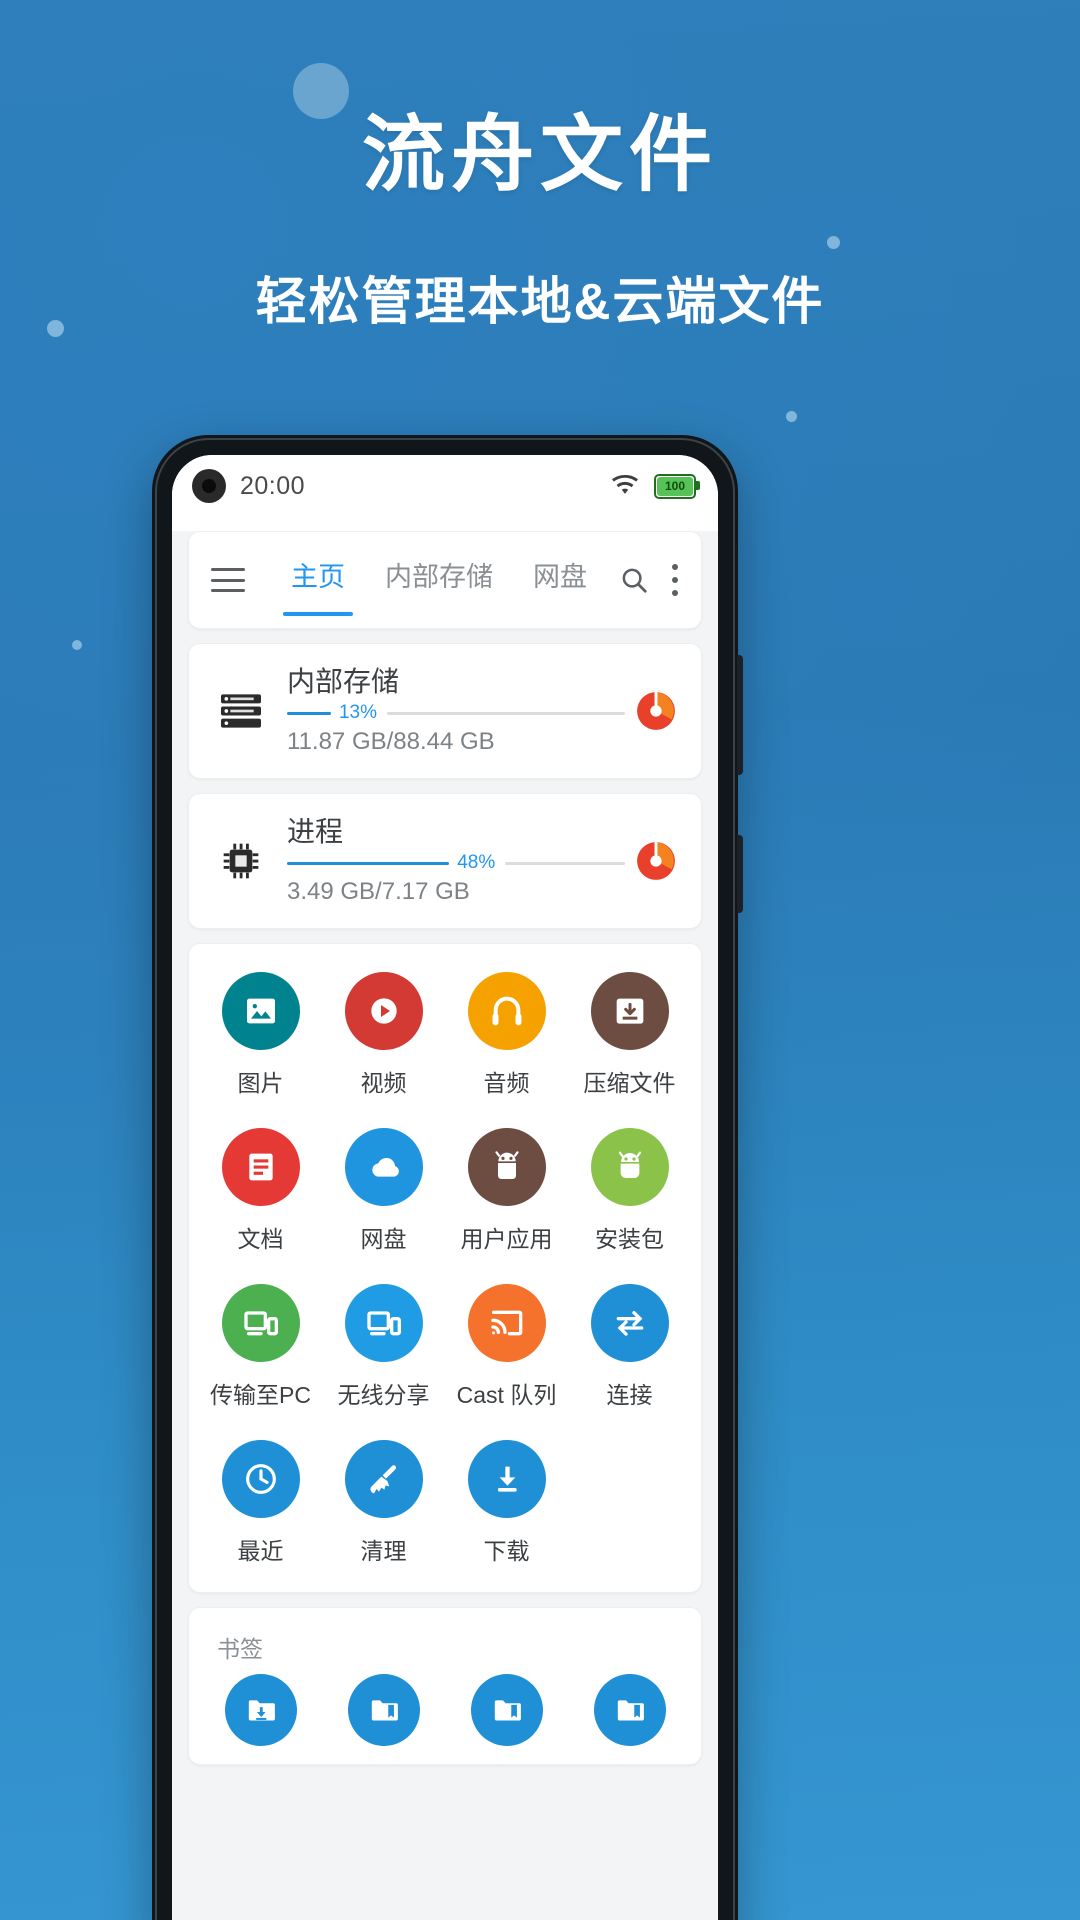  I want to click on process-meter-card: 进程 48% 3.49 GB/7.17 GB, so click(445, 861).